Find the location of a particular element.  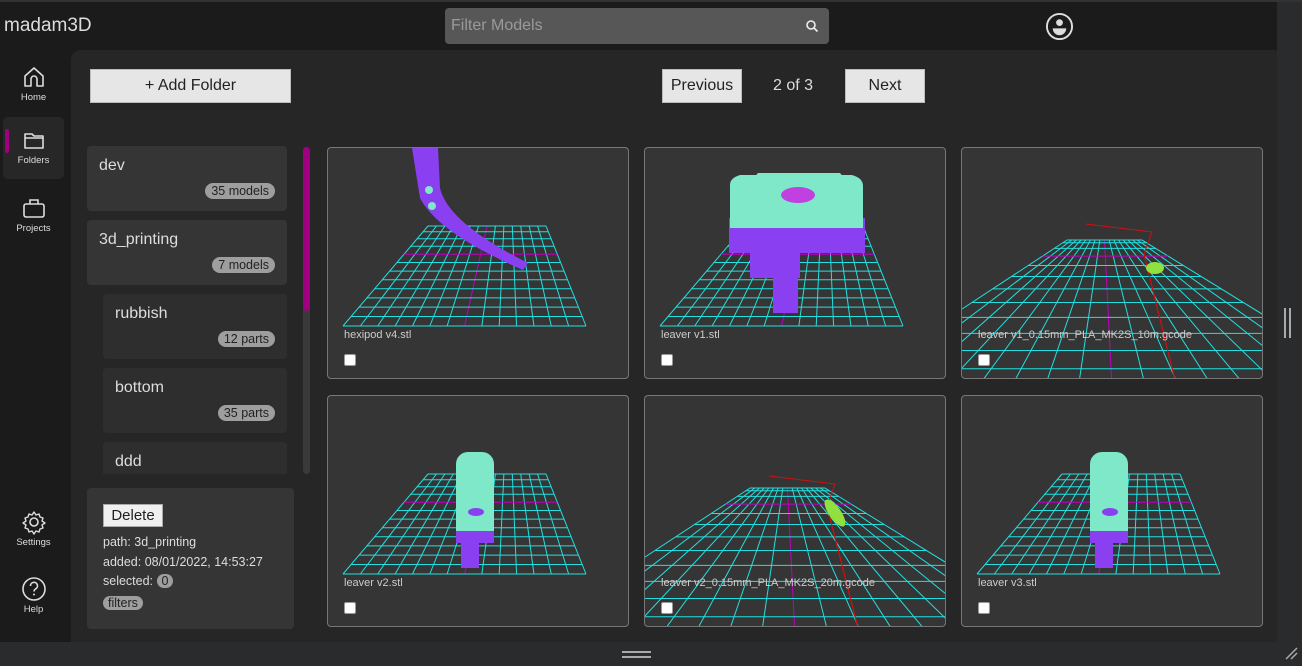

nav-settings: Settings is located at coordinates (33, 530).